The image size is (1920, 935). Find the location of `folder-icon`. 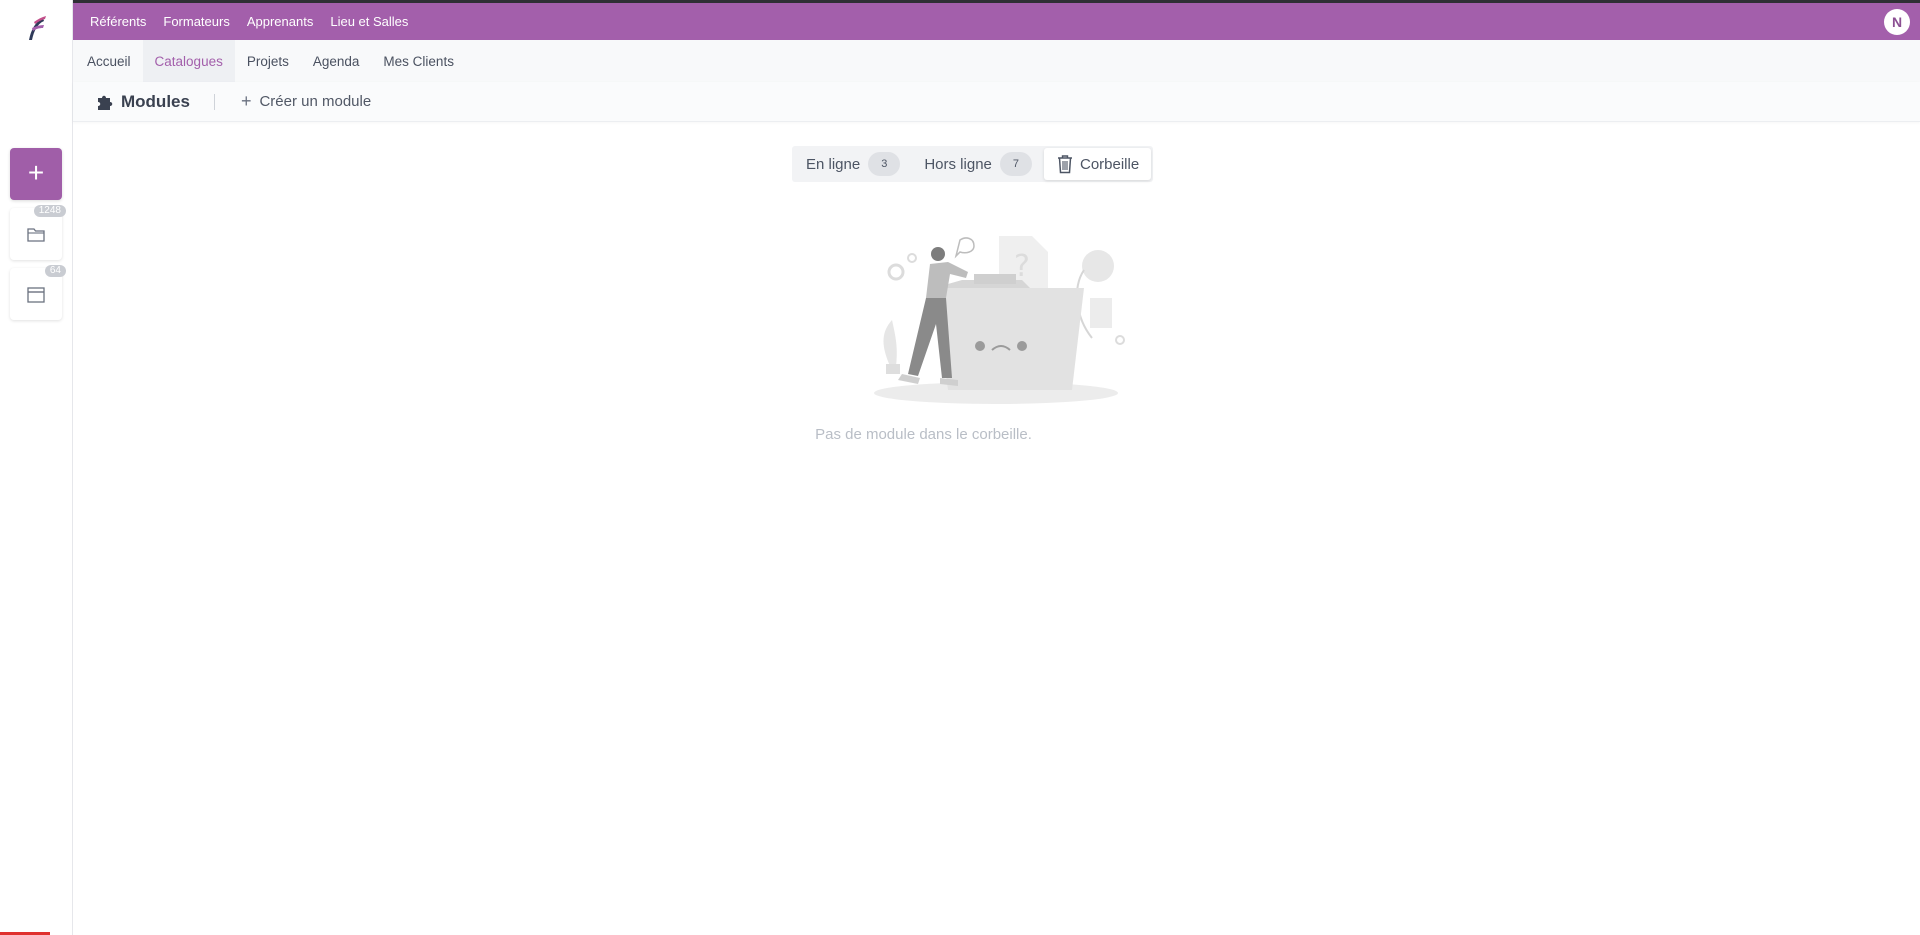

folder-icon is located at coordinates (36, 234).